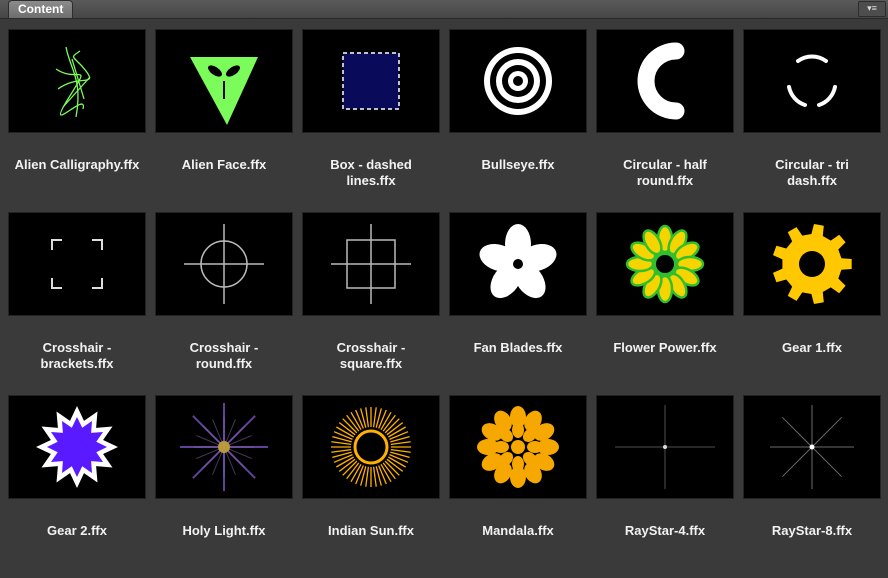 The height and width of the screenshot is (578, 888). Describe the element at coordinates (872, 9) in the screenshot. I see `panel-menu-icon: ▾≡` at that location.